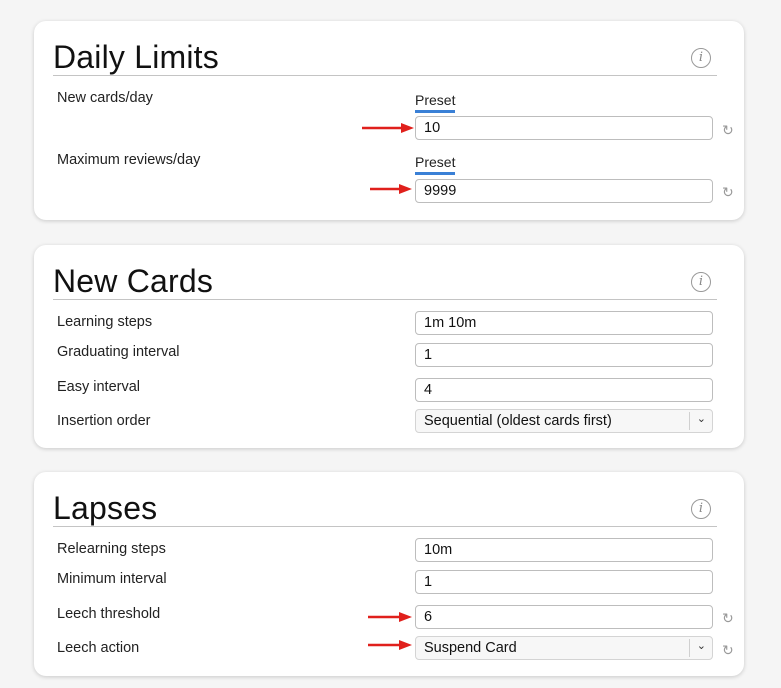  What do you see at coordinates (105, 98) in the screenshot?
I see `new-cards-per-day-label: New cards/day` at bounding box center [105, 98].